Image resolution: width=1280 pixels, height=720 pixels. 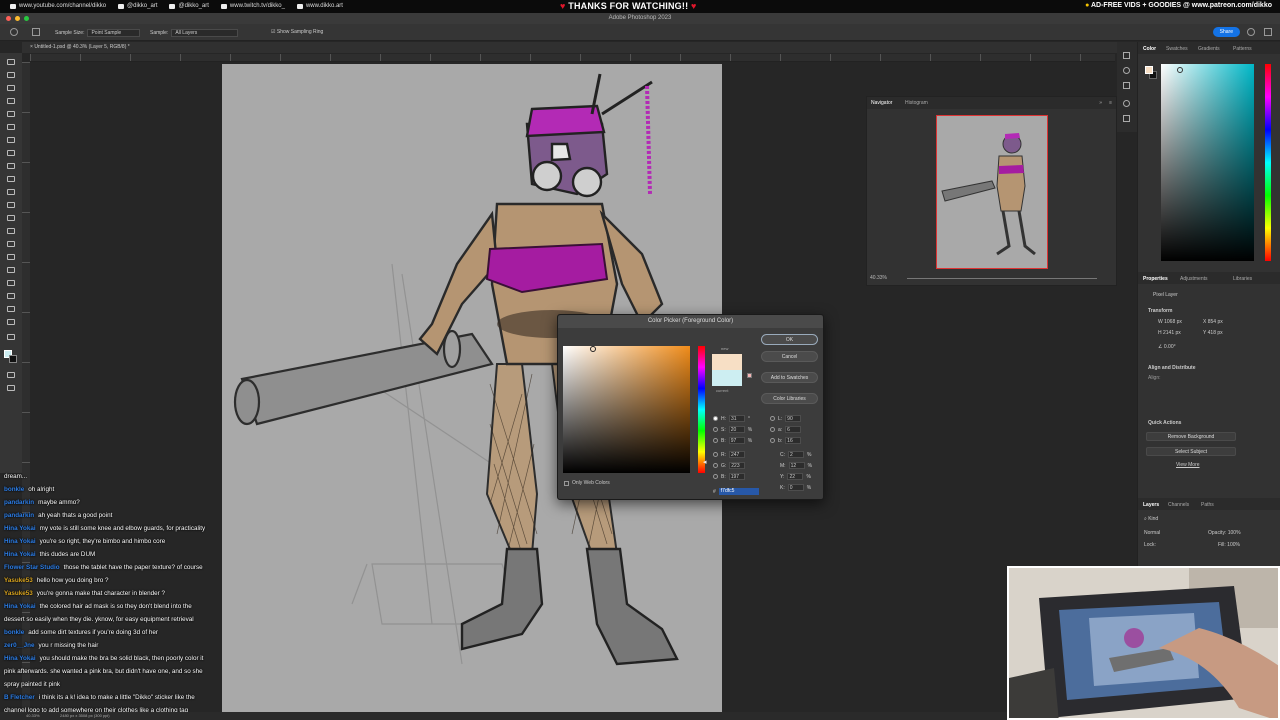 I want to click on blend-mode-select: Normal, so click(x=1152, y=533).